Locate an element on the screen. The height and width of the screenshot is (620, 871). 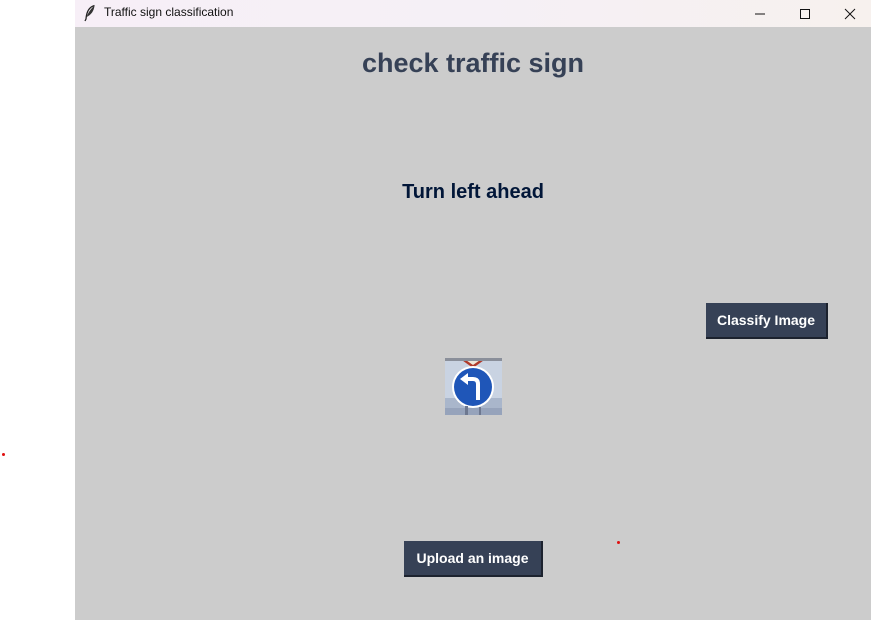
window-title: Traffic sign classification is located at coordinates (169, 12).